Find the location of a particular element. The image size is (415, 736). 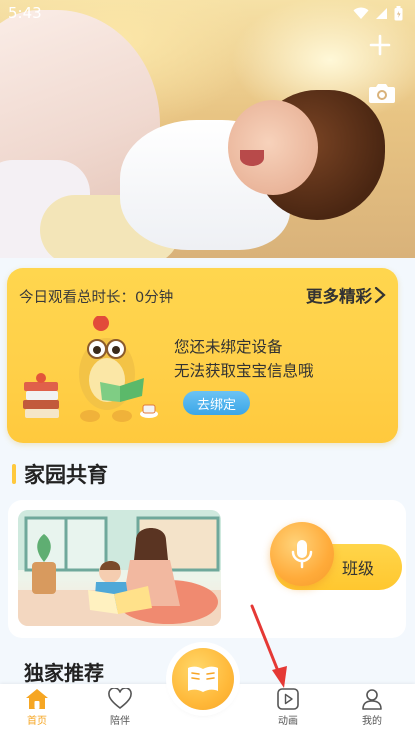

microphone-icon is located at coordinates (302, 554).